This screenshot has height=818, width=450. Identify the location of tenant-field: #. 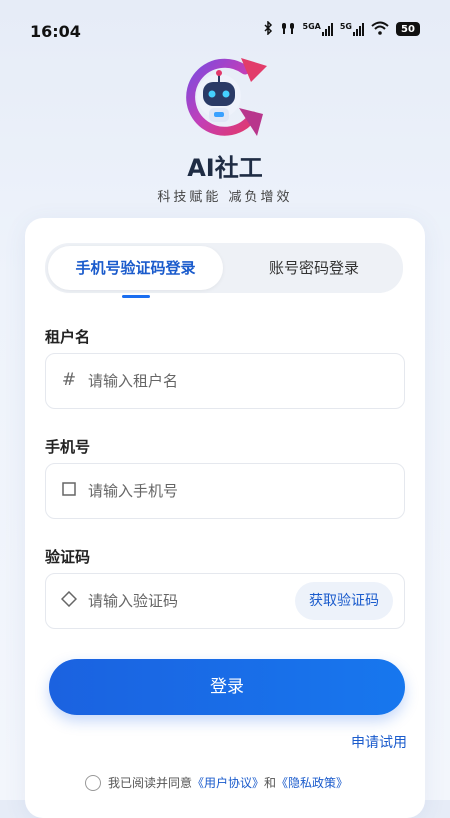
(225, 381).